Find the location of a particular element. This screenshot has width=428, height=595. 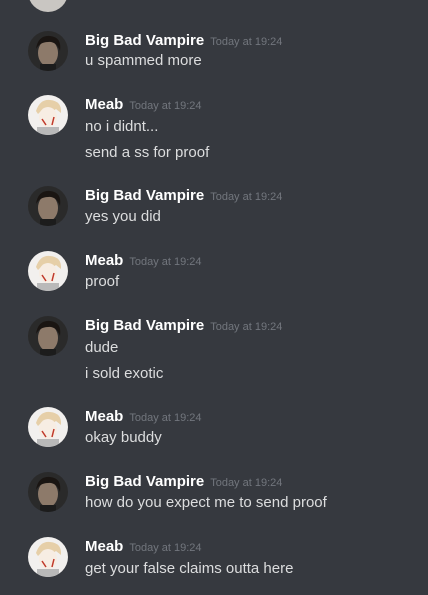

message-text: get your false claims outta here is located at coordinates (189, 568).